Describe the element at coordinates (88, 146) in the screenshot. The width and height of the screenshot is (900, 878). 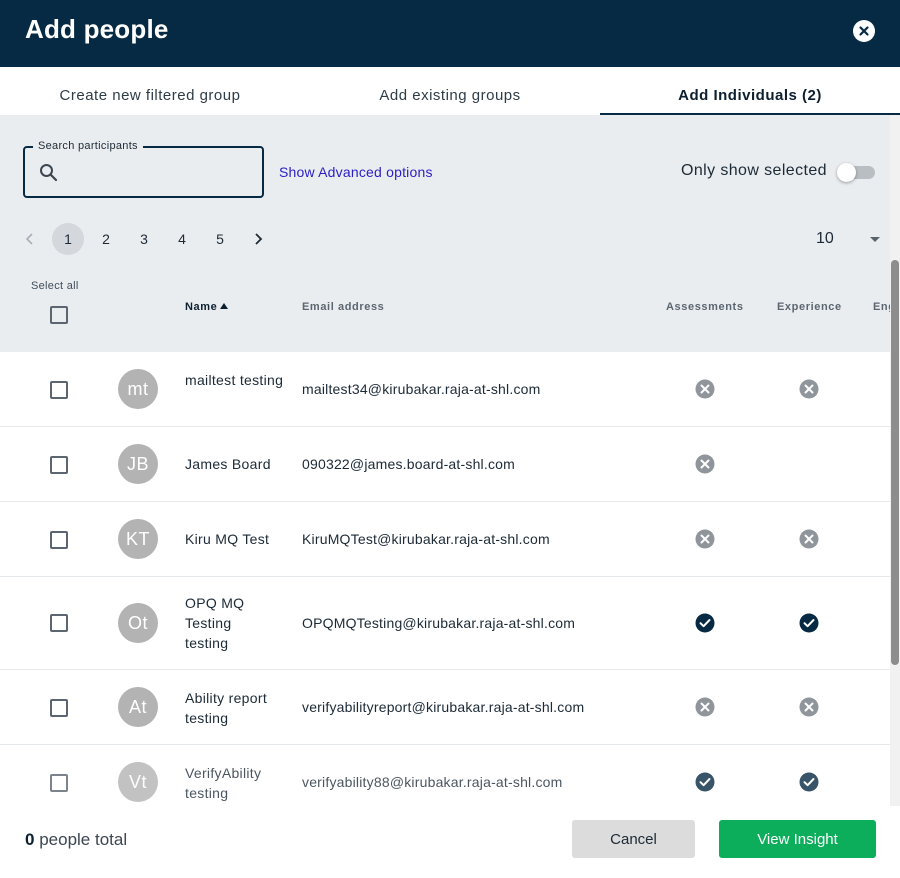
I see `search-label: Search participants` at that location.